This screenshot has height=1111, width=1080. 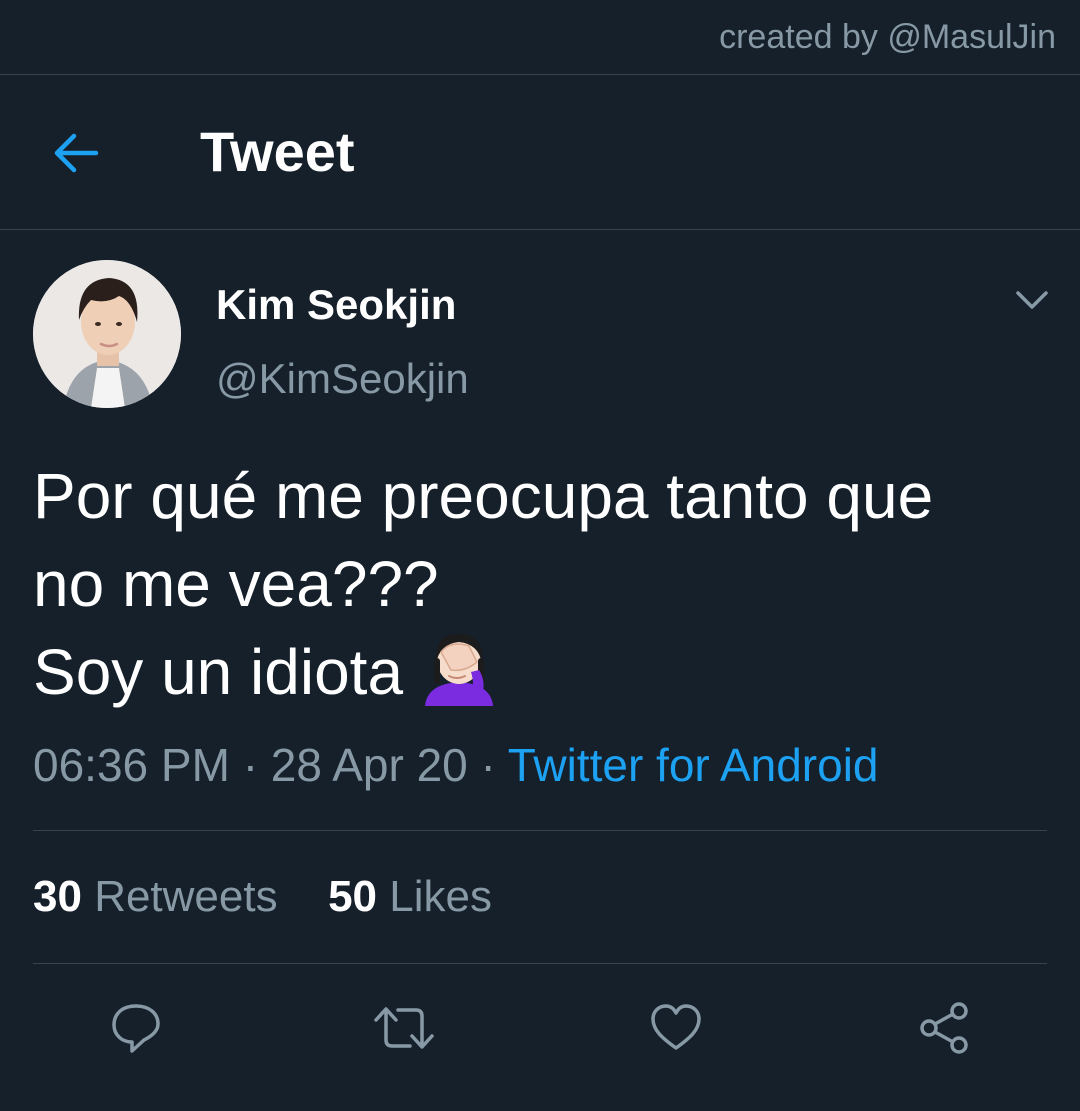 I want to click on retweet-button, so click(x=404, y=1028).